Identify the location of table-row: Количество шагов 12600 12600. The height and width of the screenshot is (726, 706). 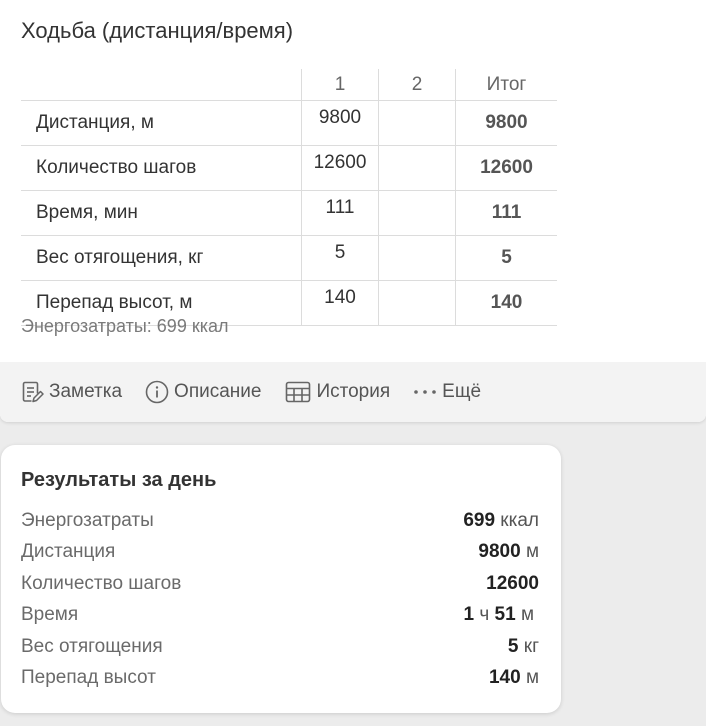
(289, 168).